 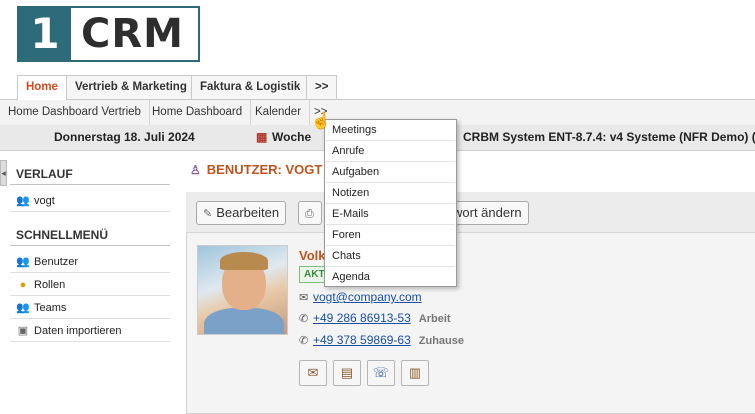 What do you see at coordinates (304, 298) in the screenshot?
I see `mail-icon: ✉` at bounding box center [304, 298].